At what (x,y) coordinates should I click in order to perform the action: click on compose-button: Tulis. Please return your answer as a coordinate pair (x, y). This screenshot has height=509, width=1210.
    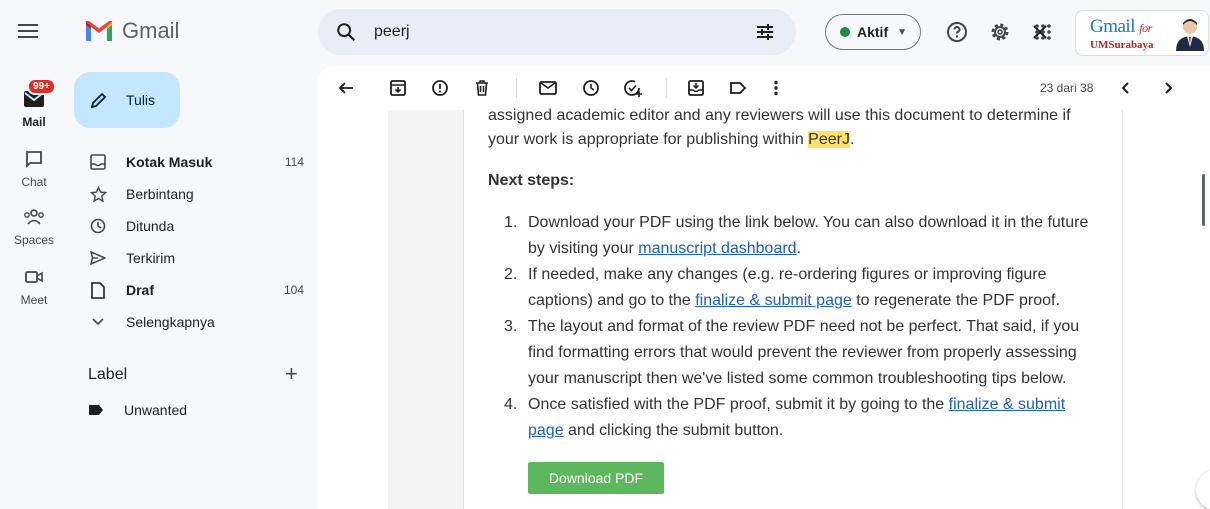
    Looking at the image, I should click on (127, 100).